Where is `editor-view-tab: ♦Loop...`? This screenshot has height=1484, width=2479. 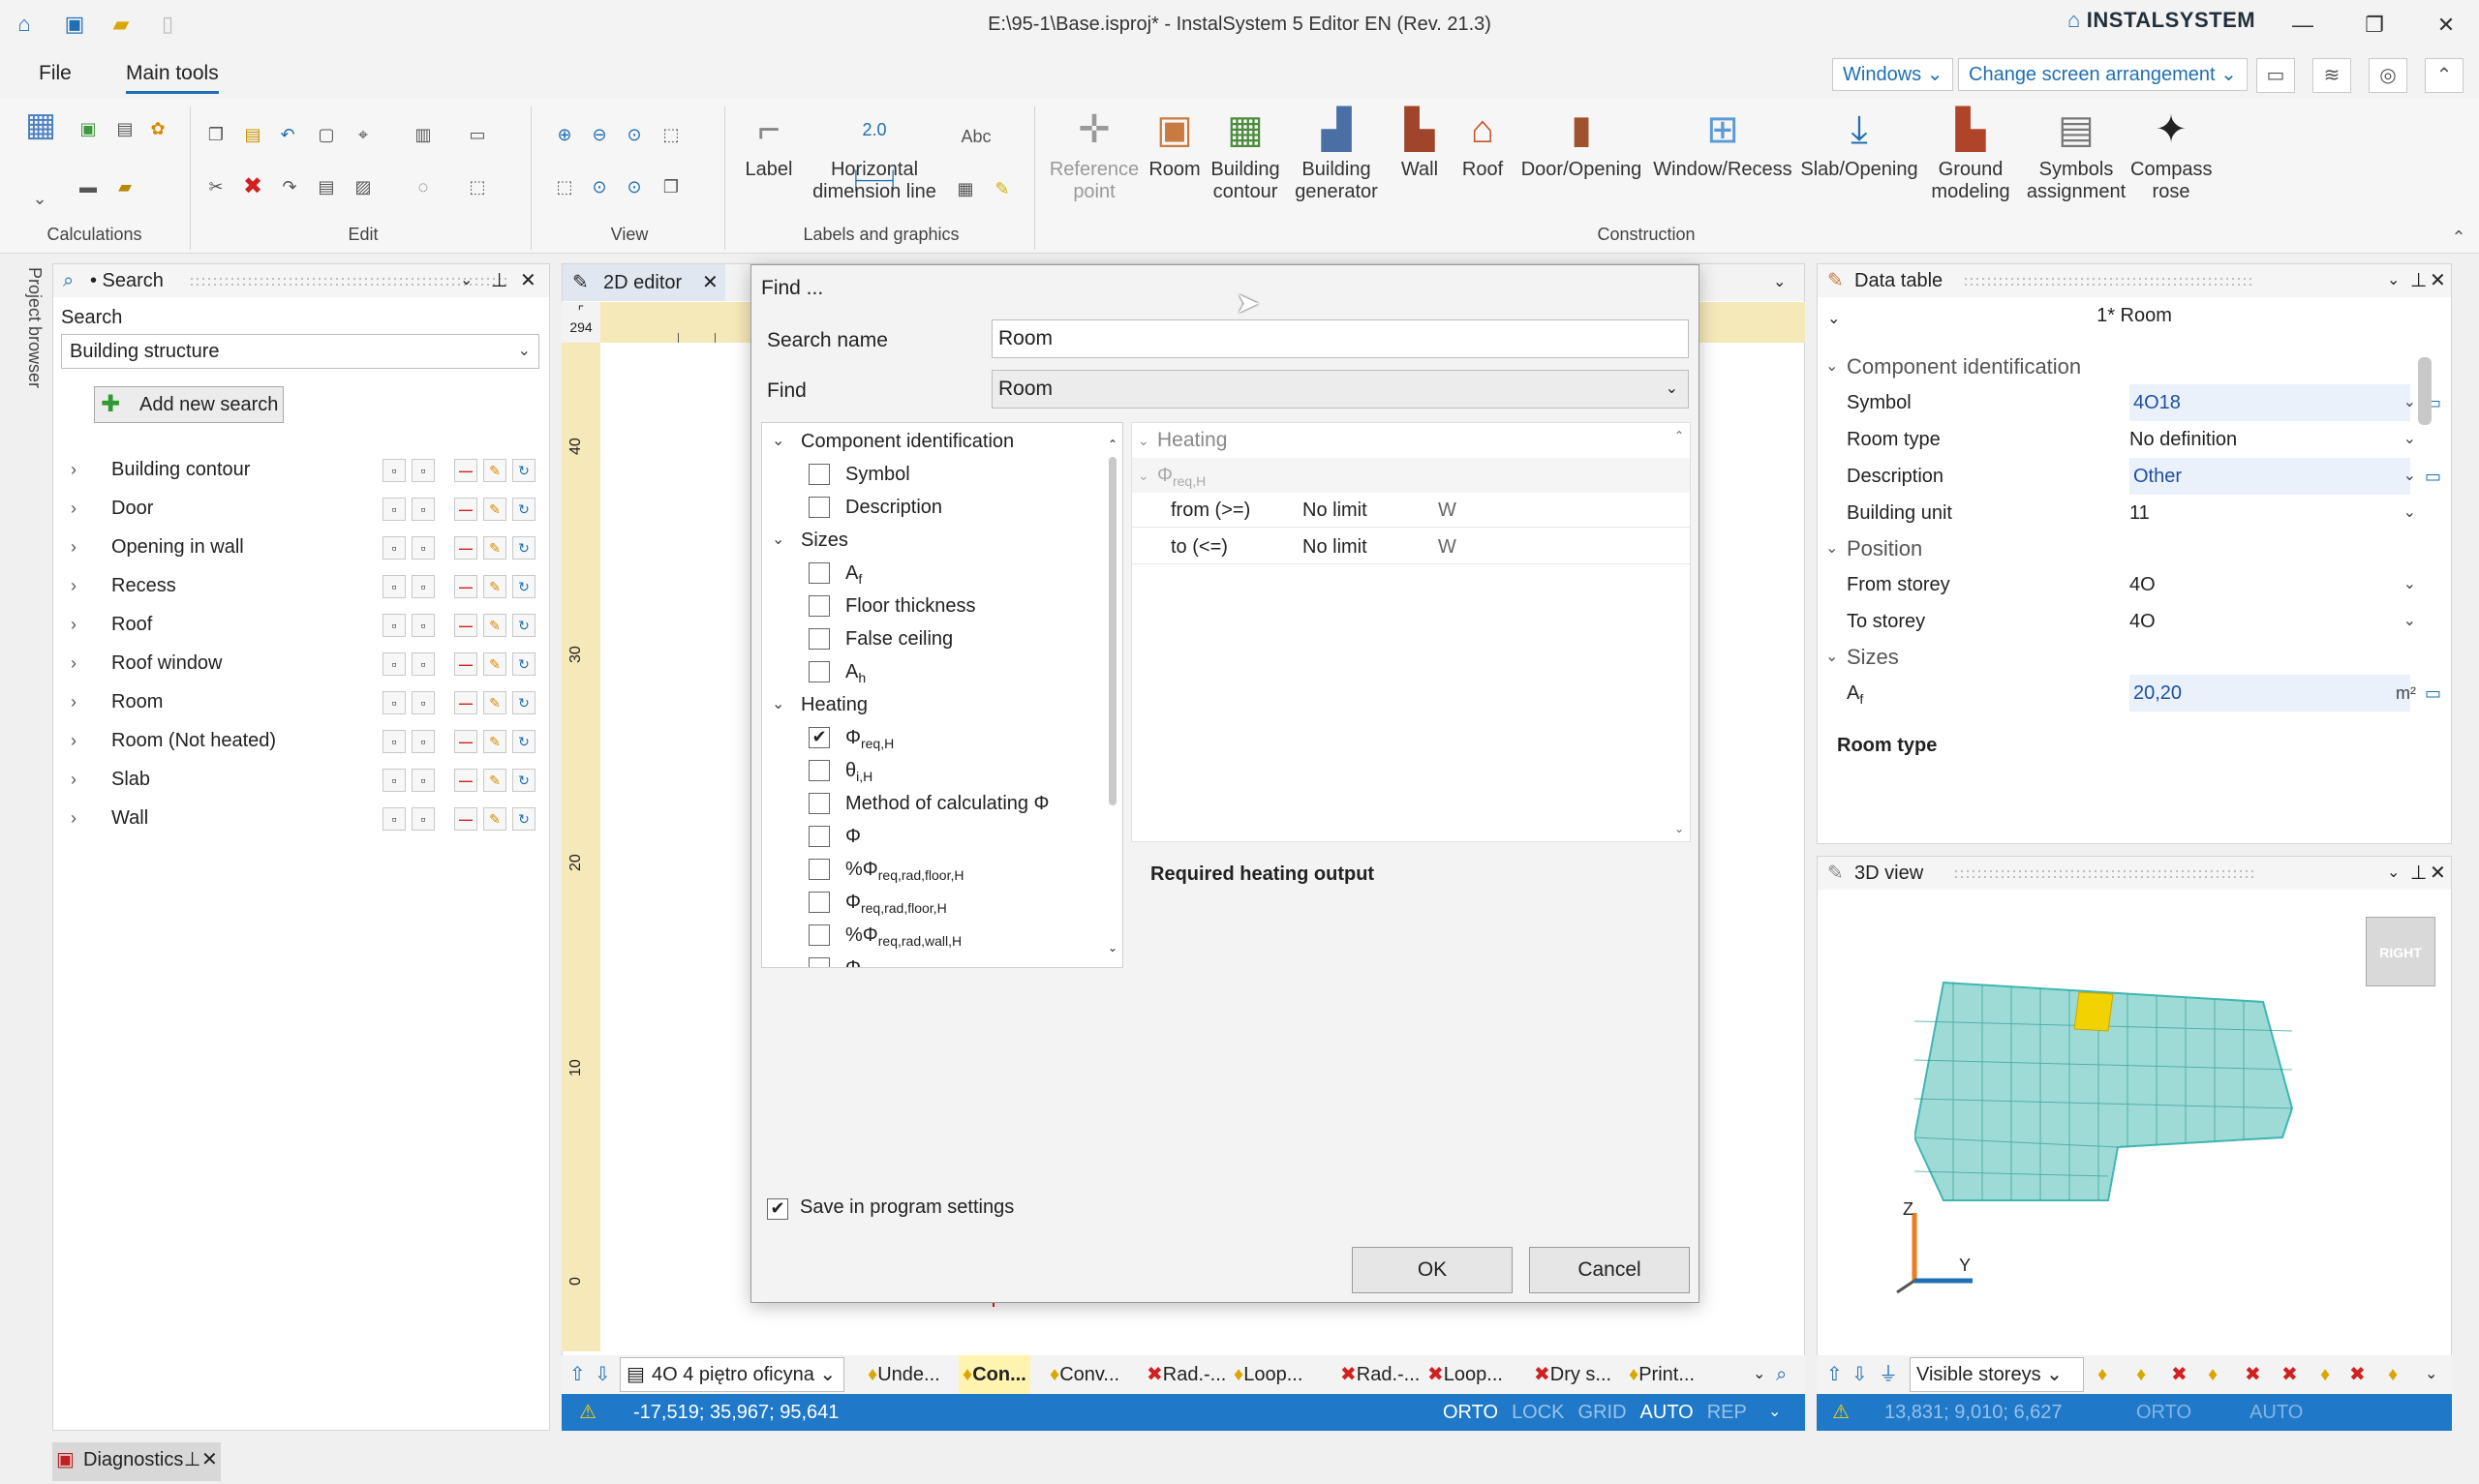 editor-view-tab: ♦Loop... is located at coordinates (1268, 1374).